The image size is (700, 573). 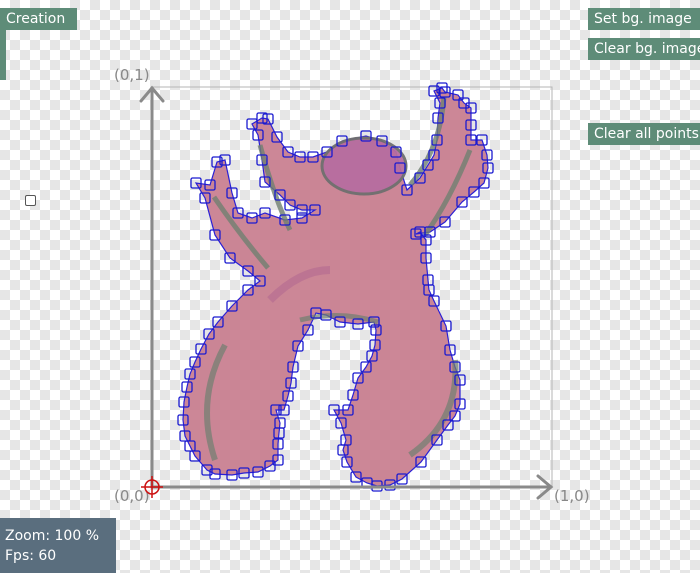 What do you see at coordinates (644, 19) in the screenshot?
I see `set-bg-image-button: Set bg. image` at bounding box center [644, 19].